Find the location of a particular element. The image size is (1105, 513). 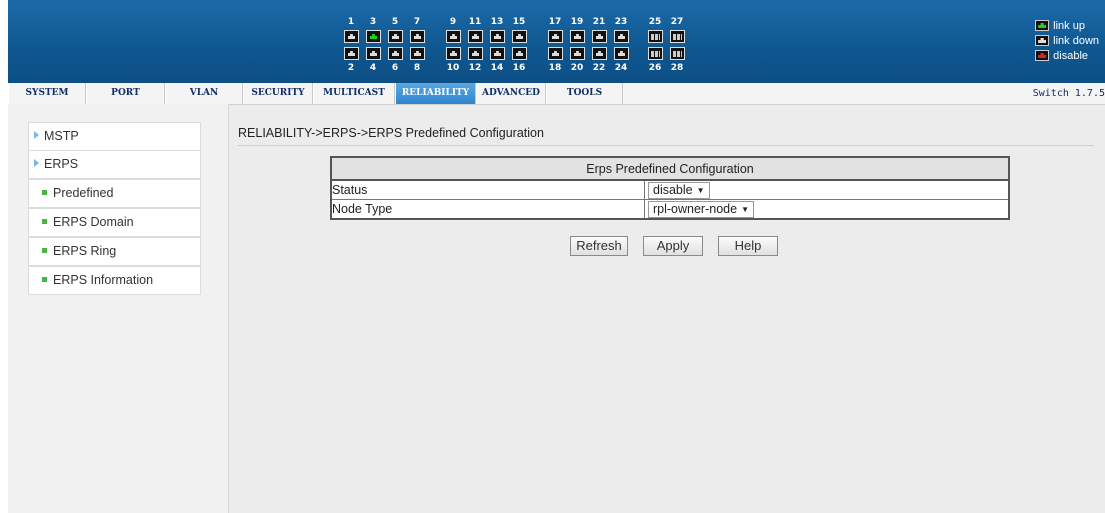

port-number-12: 12 is located at coordinates (475, 68).